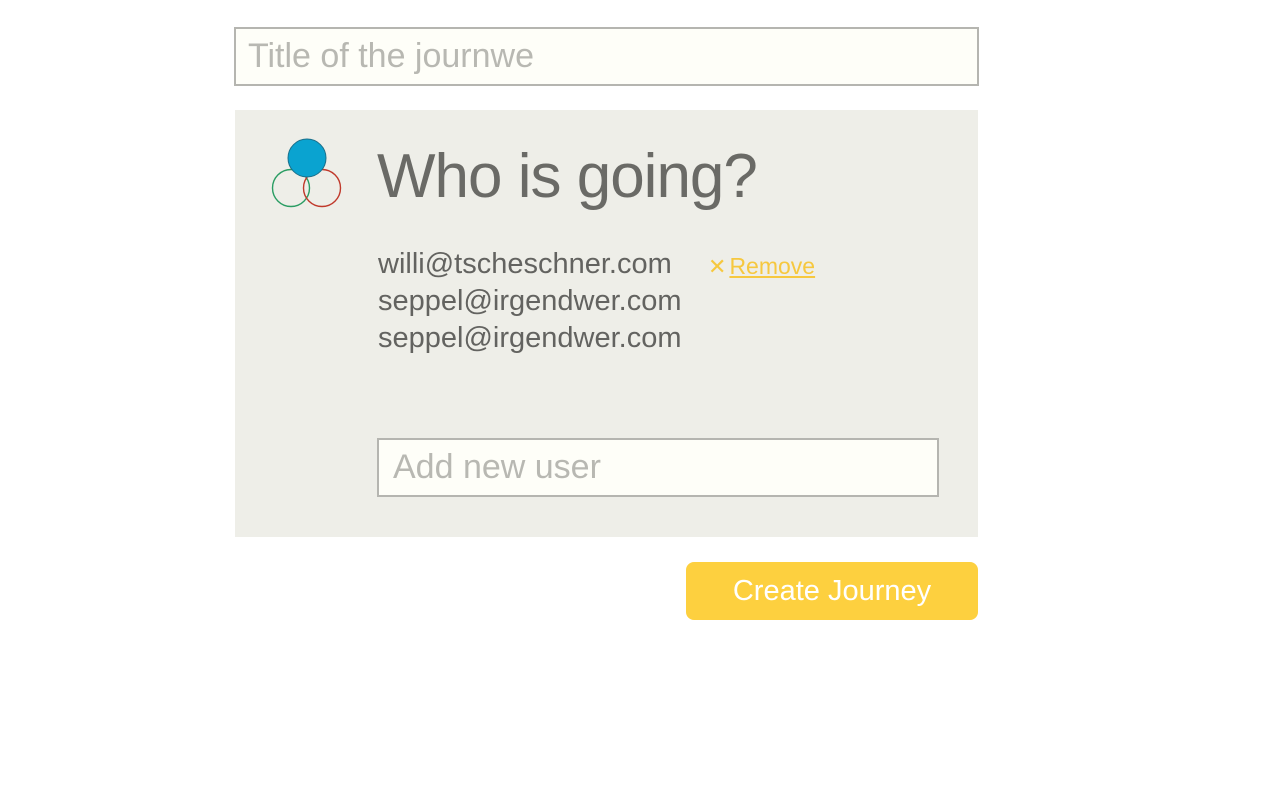 Image resolution: width=1280 pixels, height=800 pixels. What do you see at coordinates (606, 56) in the screenshot?
I see `journey-title-input` at bounding box center [606, 56].